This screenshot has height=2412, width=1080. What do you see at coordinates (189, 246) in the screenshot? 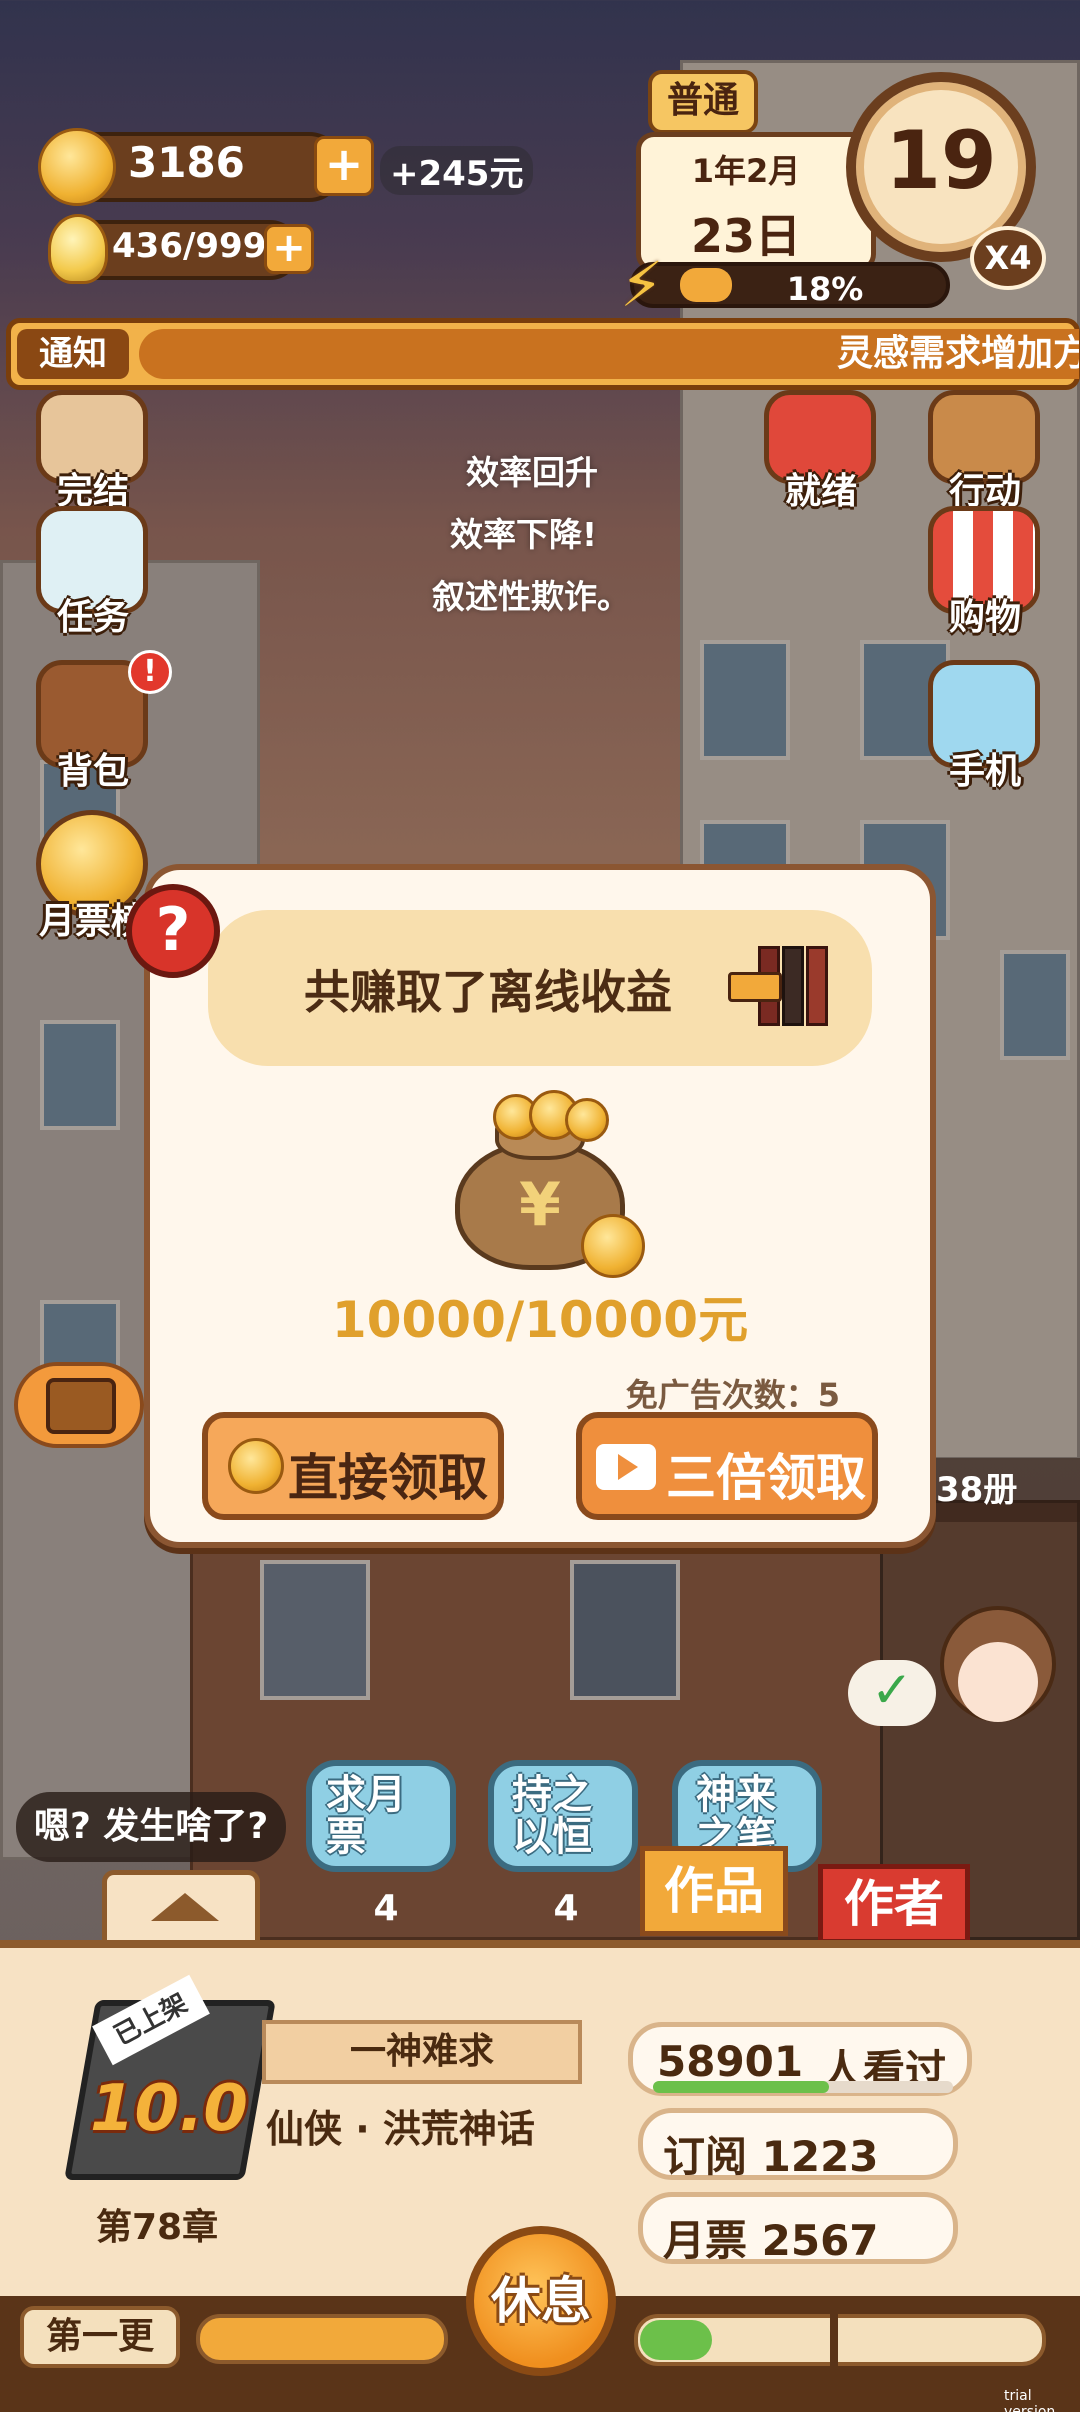
I see `inspiration-amount: 436/999` at bounding box center [189, 246].